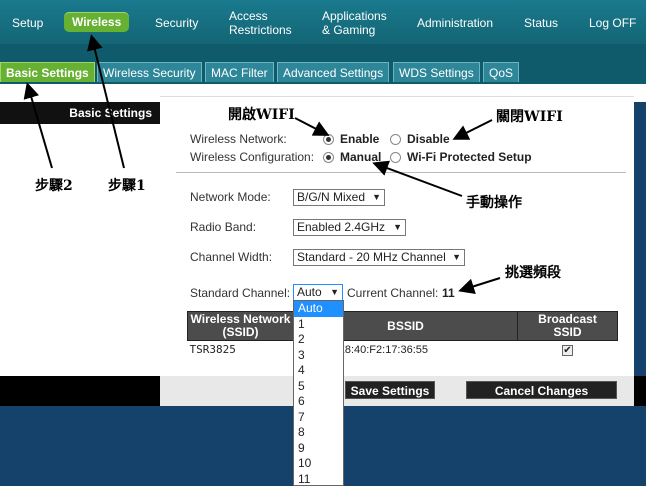 The image size is (646, 486). Describe the element at coordinates (417, 178) in the screenshot. I see `arrow-manual` at that location.